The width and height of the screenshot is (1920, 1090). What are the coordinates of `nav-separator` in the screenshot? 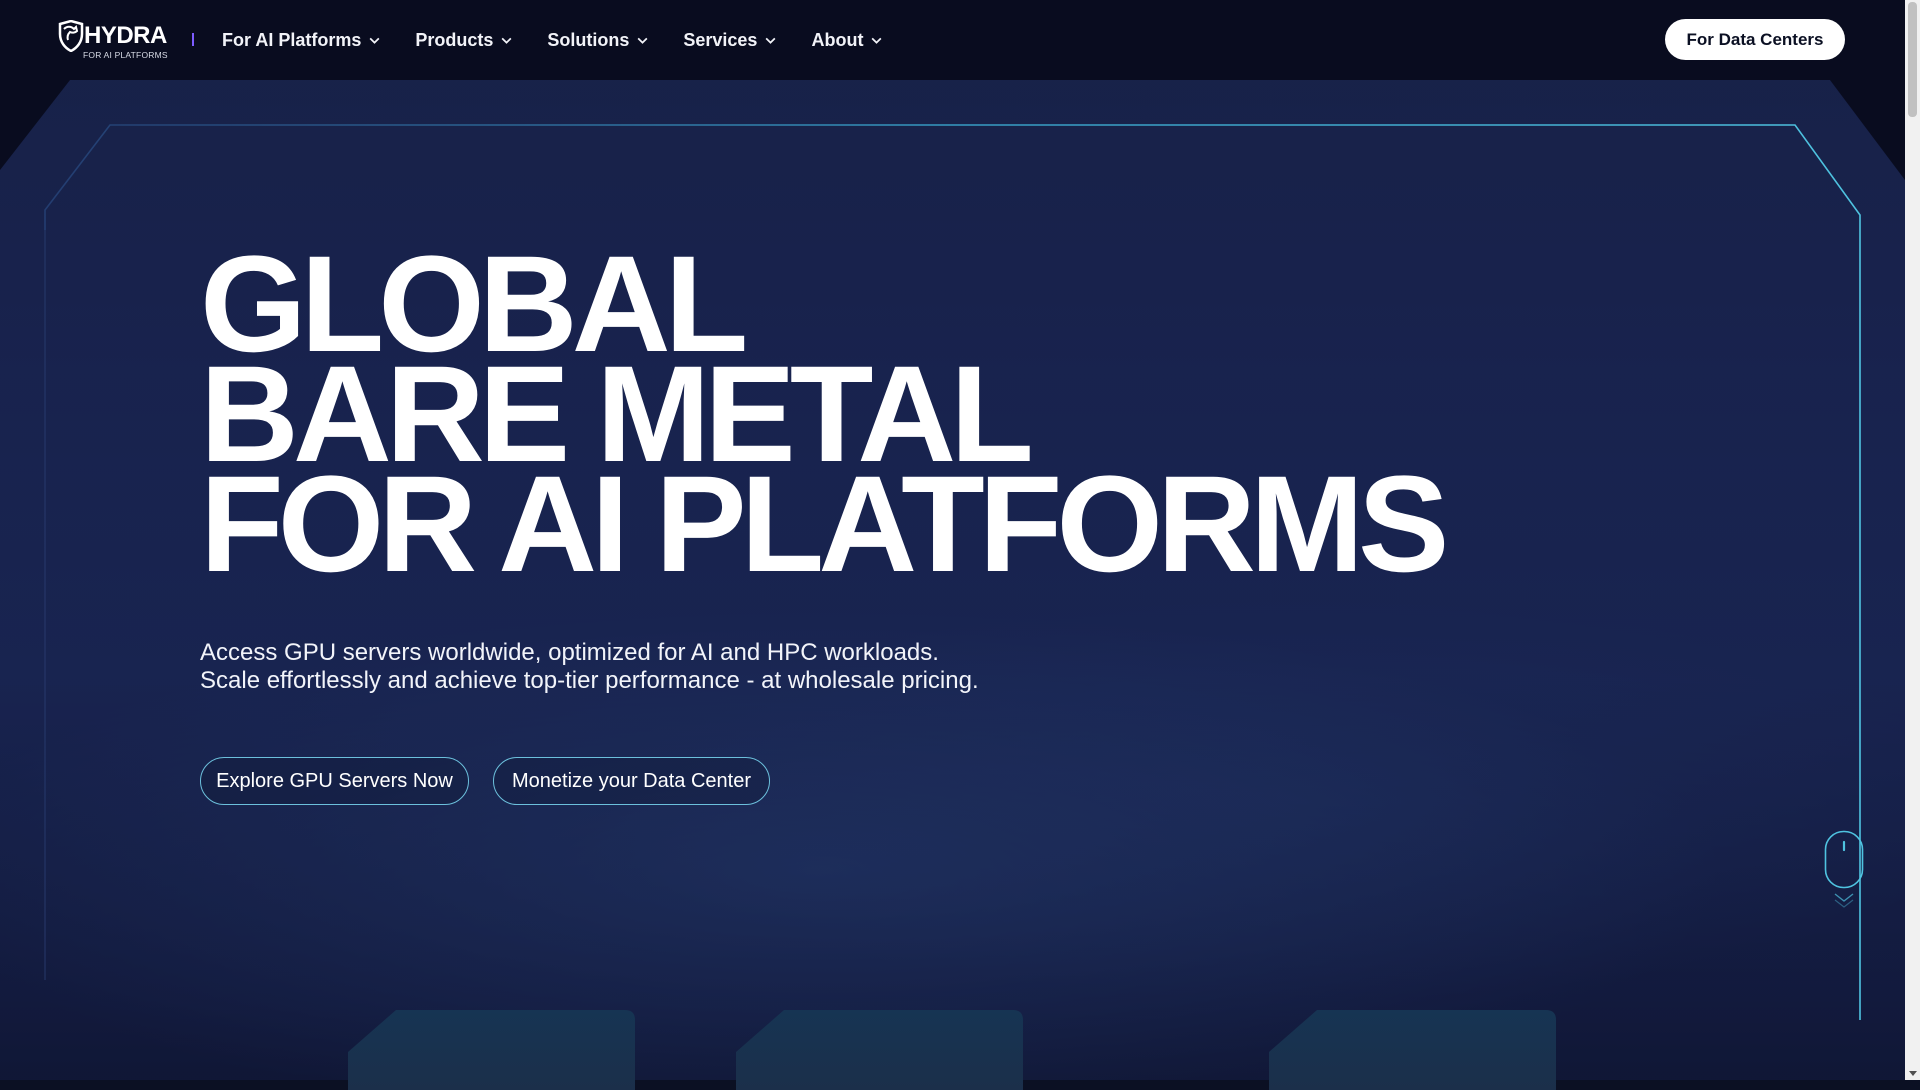 It's located at (193, 39).